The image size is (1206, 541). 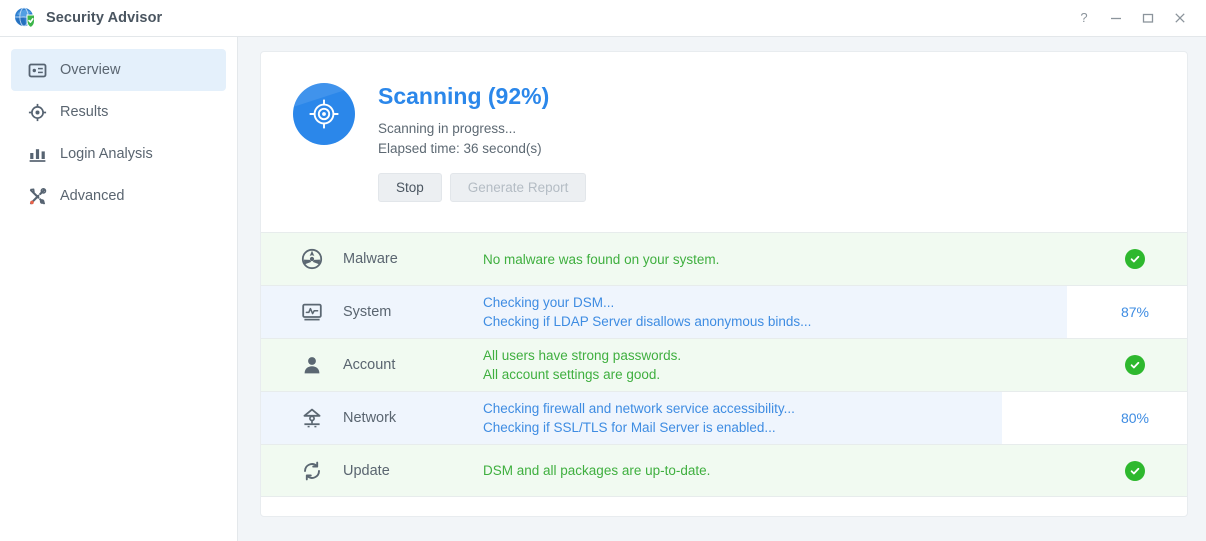 I want to click on window-controls: ?, so click(x=1137, y=18).